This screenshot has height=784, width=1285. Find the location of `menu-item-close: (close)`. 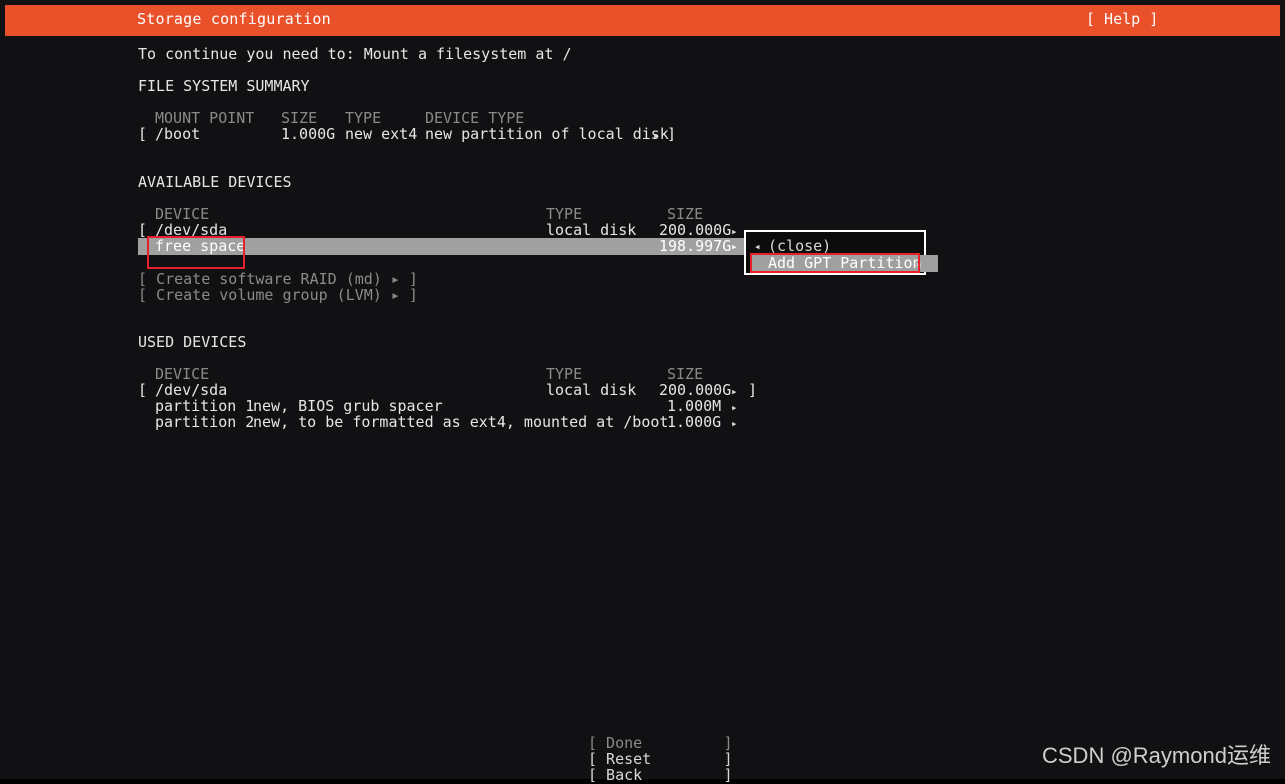

menu-item-close: (close) is located at coordinates (846, 246).